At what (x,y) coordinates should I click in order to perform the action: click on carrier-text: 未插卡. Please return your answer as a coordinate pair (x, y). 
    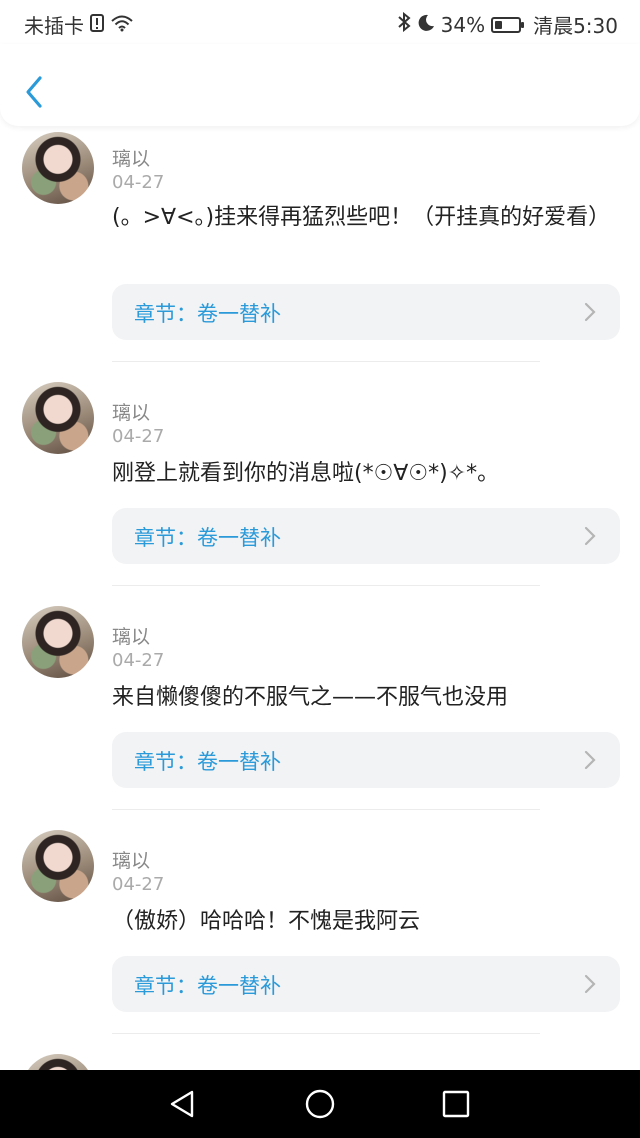
    Looking at the image, I should click on (54, 26).